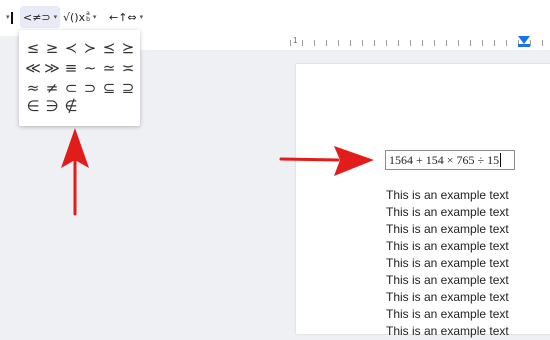 The image size is (550, 340). What do you see at coordinates (128, 48) in the screenshot?
I see `symbol-succeeds-equal: ⪰` at bounding box center [128, 48].